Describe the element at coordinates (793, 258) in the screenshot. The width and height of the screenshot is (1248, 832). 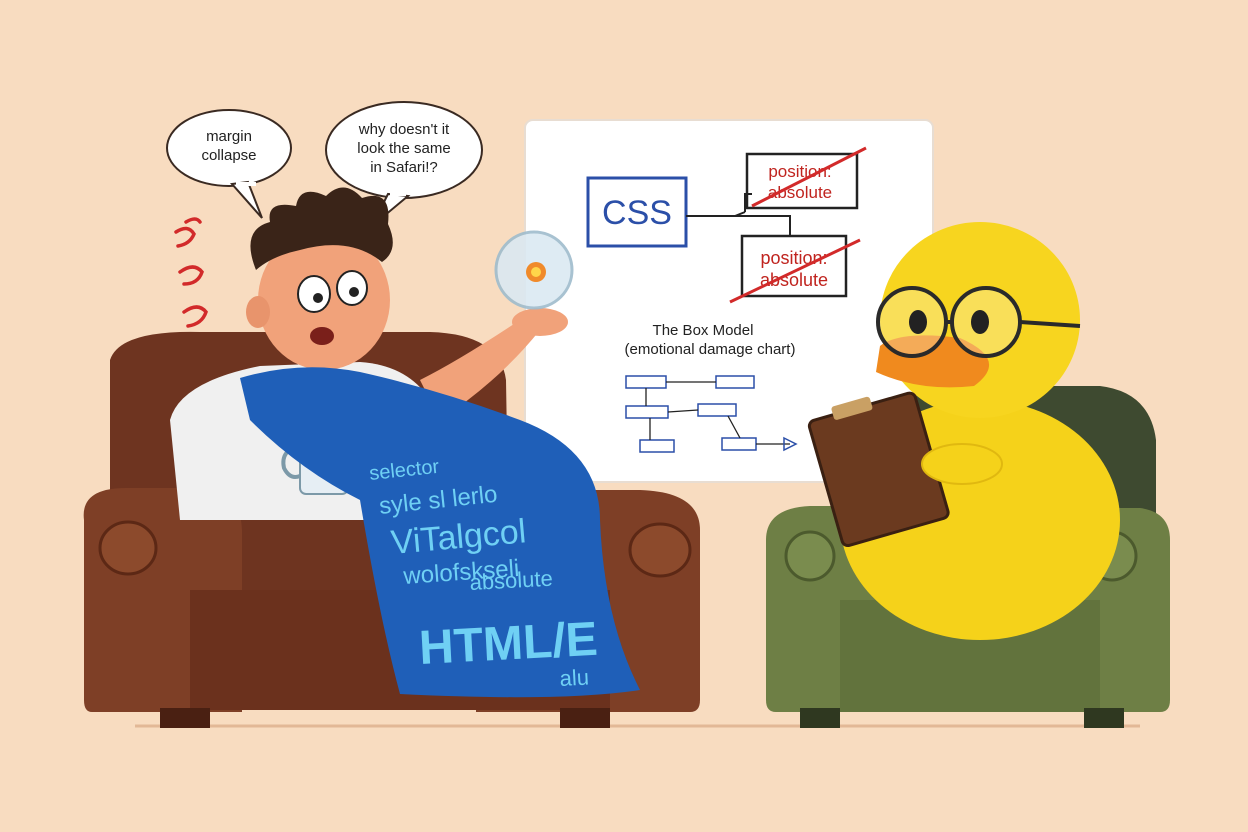
I see `svg-text: position:` at that location.